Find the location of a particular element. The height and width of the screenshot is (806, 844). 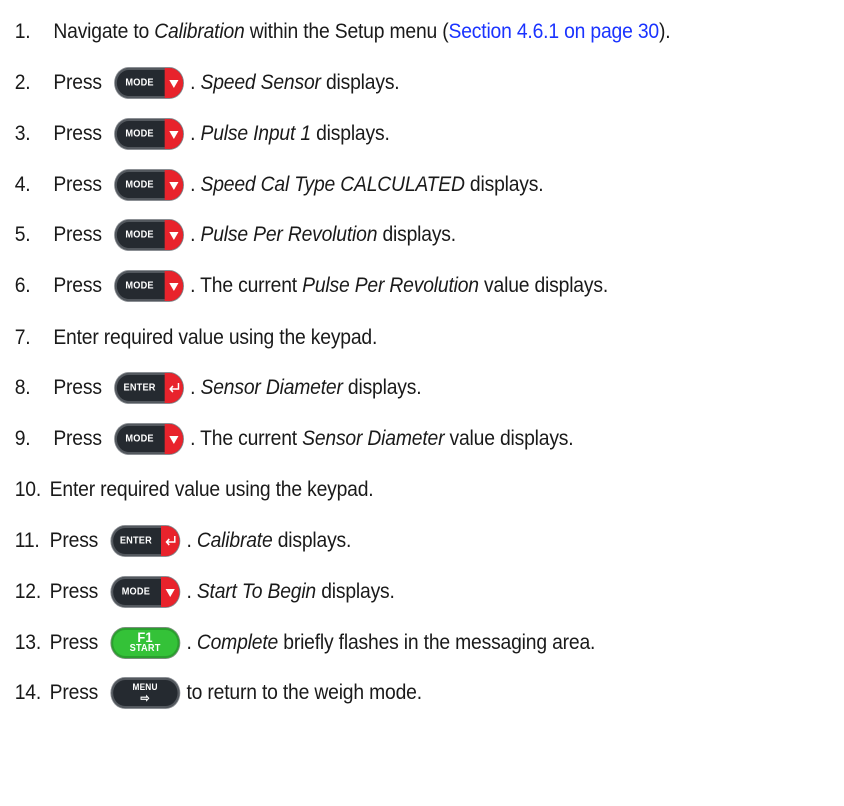

display-message: Pulse Per Revolution is located at coordinates (289, 234).